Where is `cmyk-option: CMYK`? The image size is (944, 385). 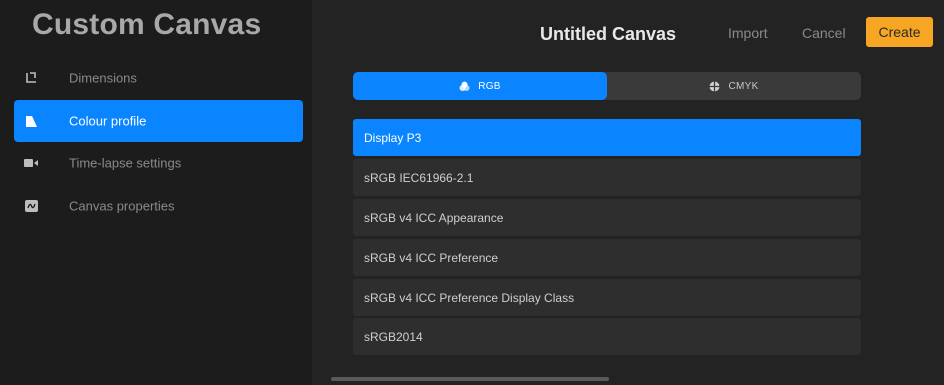 cmyk-option: CMYK is located at coordinates (734, 86).